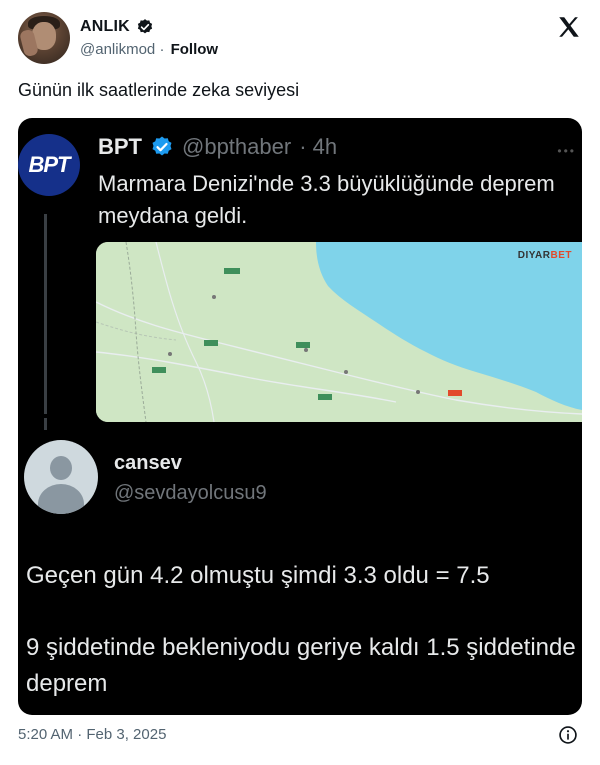  I want to click on tweet-text: Günün ilk saatlerinde zeka seviyesi, so click(159, 90).